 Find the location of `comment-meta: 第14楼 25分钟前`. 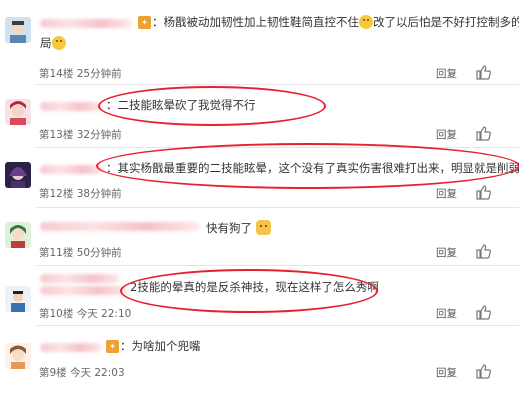

comment-meta: 第14楼 25分钟前 is located at coordinates (80, 73).